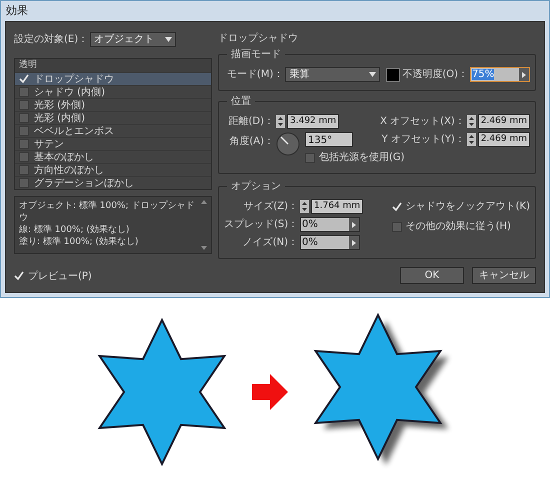 Image resolution: width=550 pixels, height=485 pixels. Describe the element at coordinates (113, 91) in the screenshot. I see `effect-item: シャドウ (内側)` at that location.